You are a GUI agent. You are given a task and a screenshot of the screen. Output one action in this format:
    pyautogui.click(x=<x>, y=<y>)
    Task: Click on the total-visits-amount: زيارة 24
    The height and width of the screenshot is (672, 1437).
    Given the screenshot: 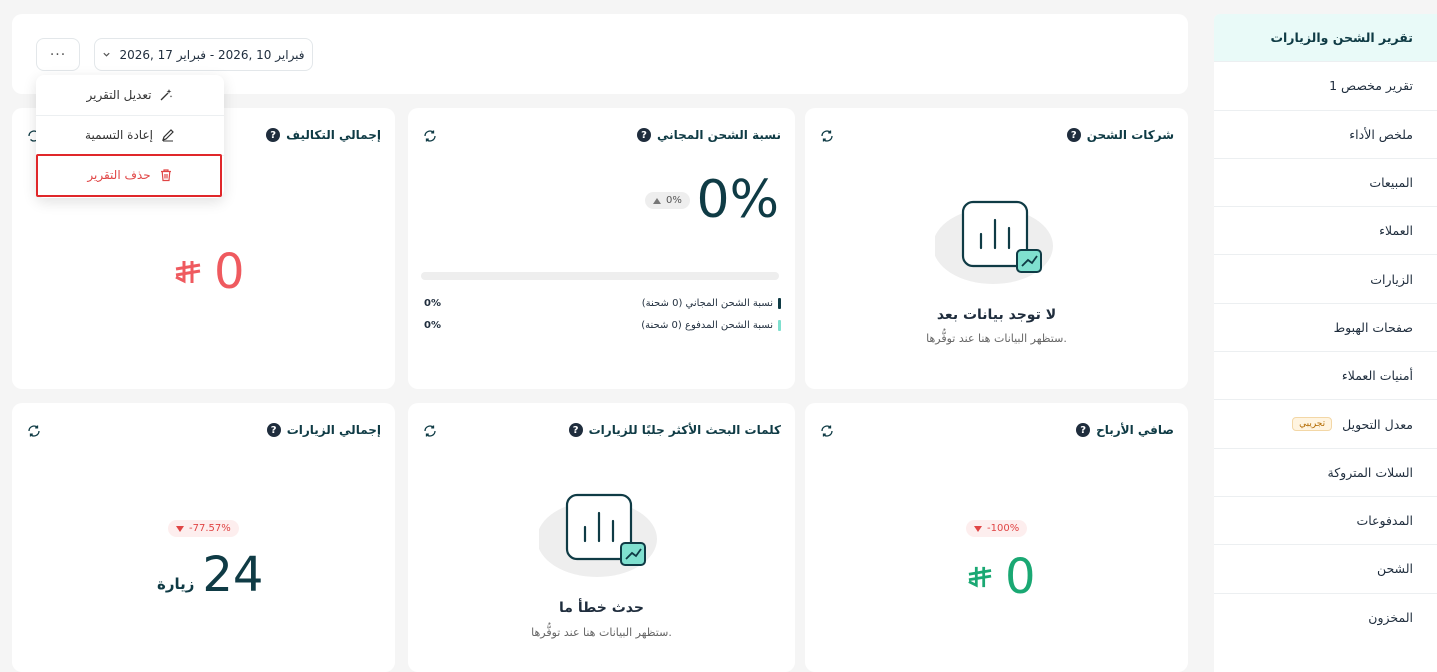 What is the action you would take?
    pyautogui.click(x=210, y=575)
    